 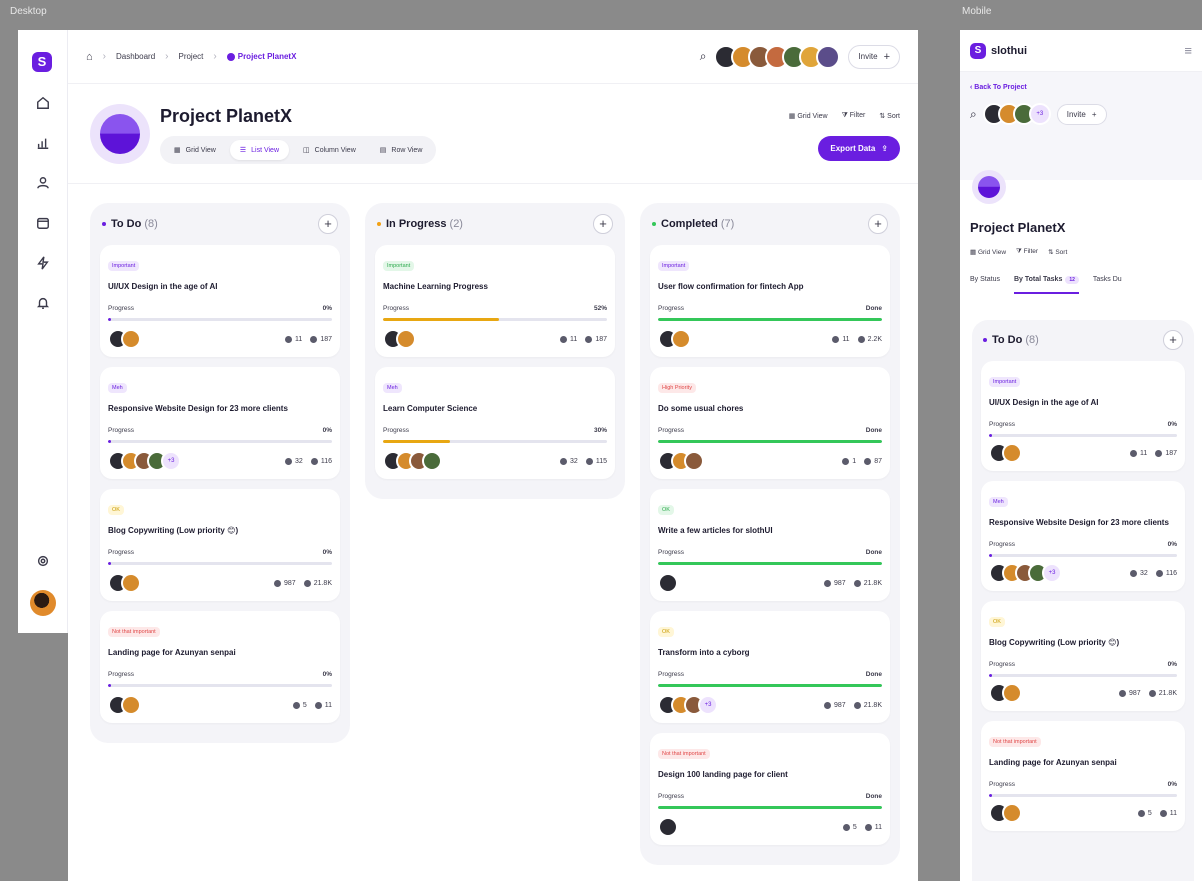 What do you see at coordinates (195, 150) in the screenshot?
I see `grid-view-tab: ▦ Grid View` at bounding box center [195, 150].